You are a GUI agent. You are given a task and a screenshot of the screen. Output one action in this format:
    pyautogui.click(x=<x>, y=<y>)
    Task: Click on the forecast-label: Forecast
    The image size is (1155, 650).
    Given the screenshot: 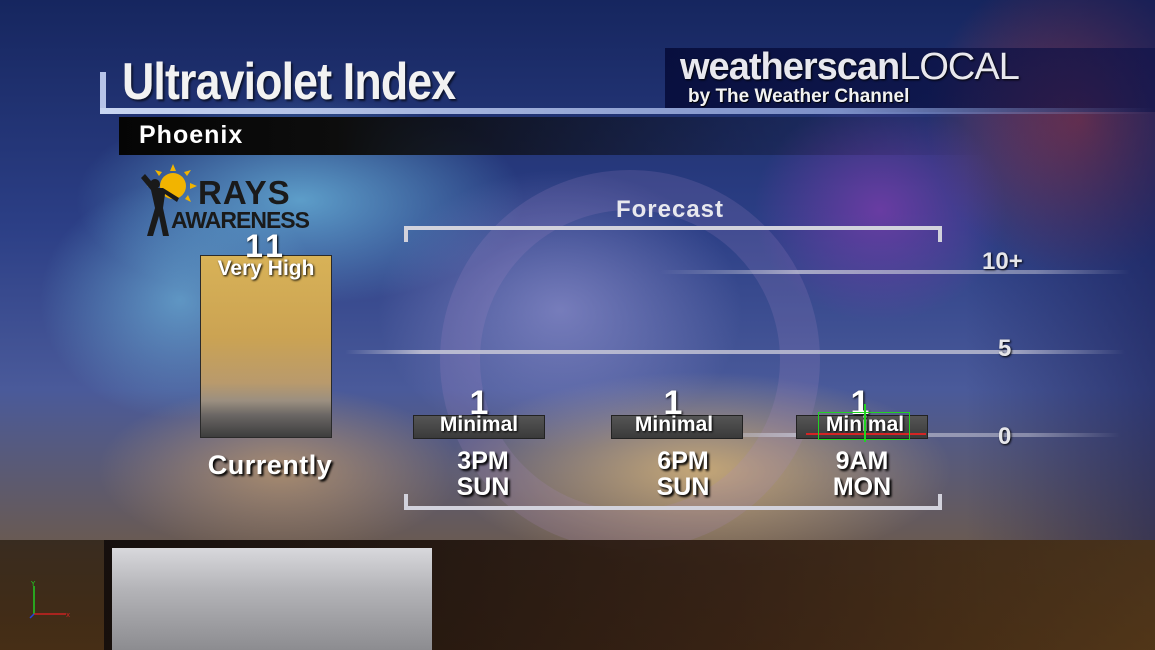 What is the action you would take?
    pyautogui.click(x=670, y=209)
    